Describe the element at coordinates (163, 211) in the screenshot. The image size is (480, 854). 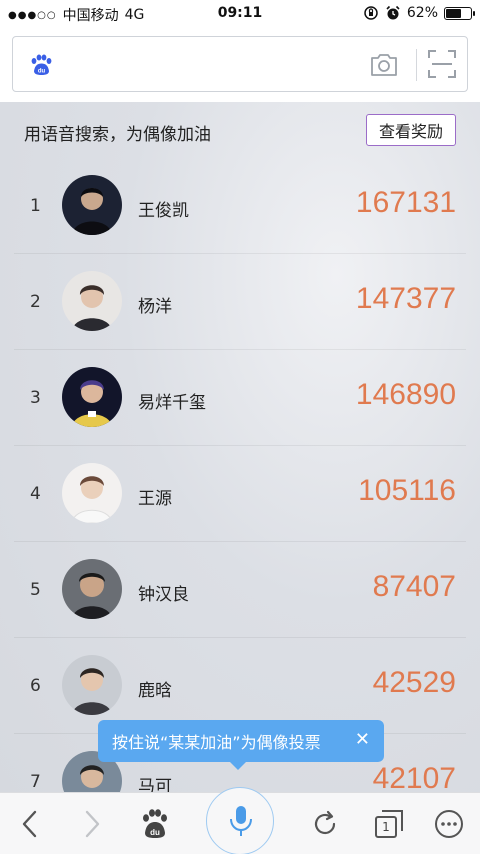
I see `idol-name: 王俊凯` at that location.